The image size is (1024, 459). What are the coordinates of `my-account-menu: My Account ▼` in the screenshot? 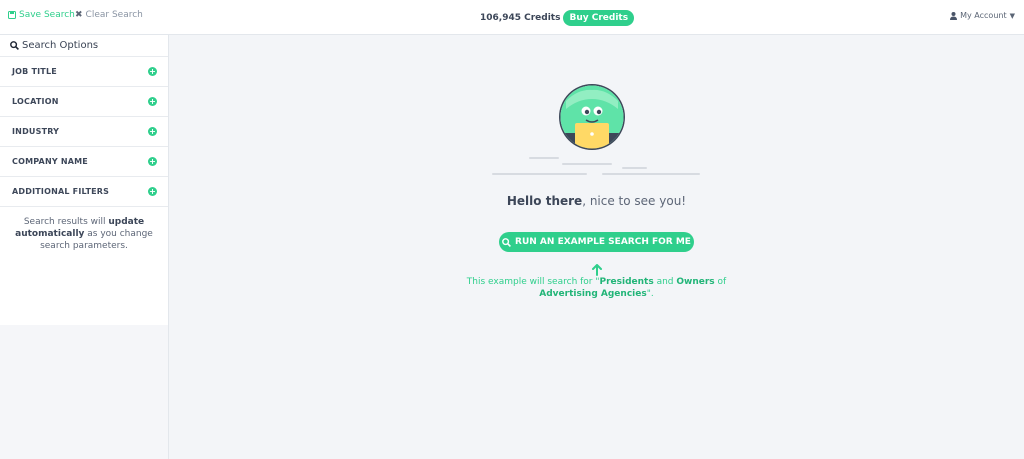 It's located at (982, 15).